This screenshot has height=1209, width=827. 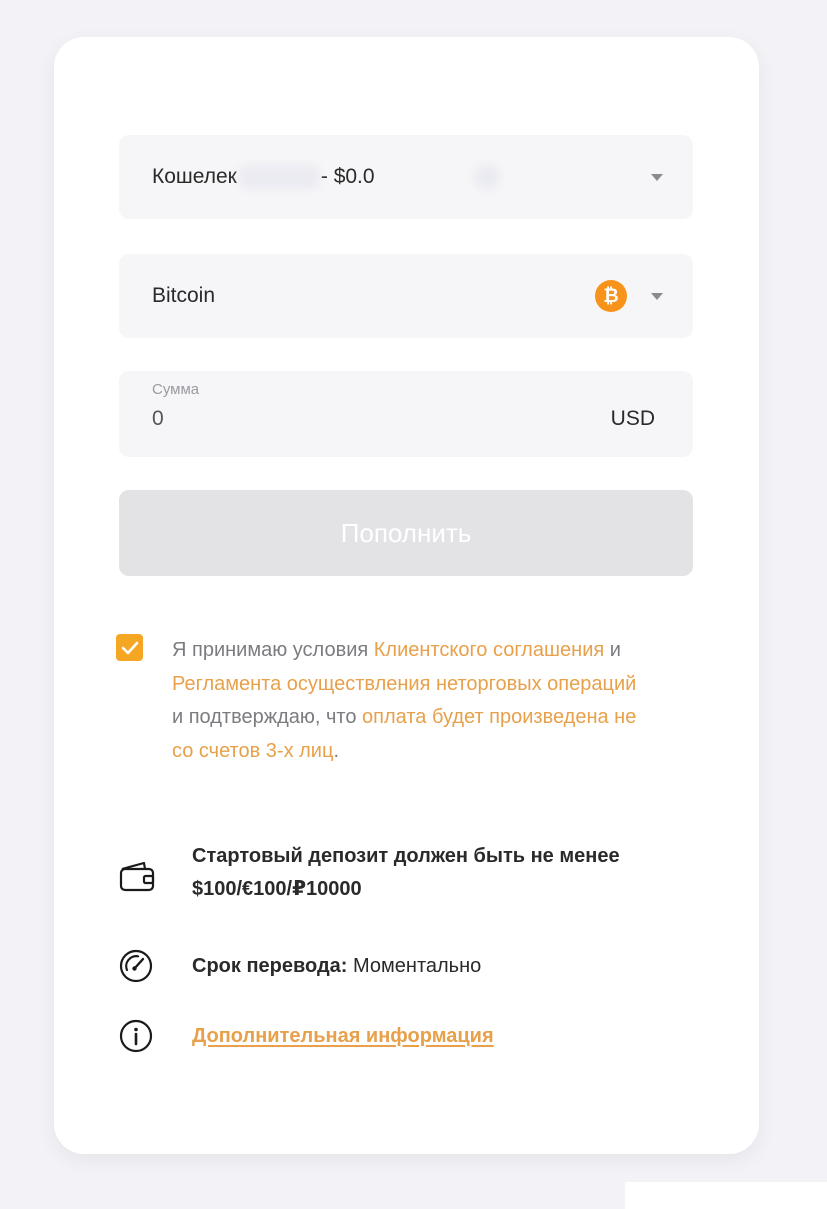 I want to click on currency-select: Bitcoin ₿, so click(x=406, y=296).